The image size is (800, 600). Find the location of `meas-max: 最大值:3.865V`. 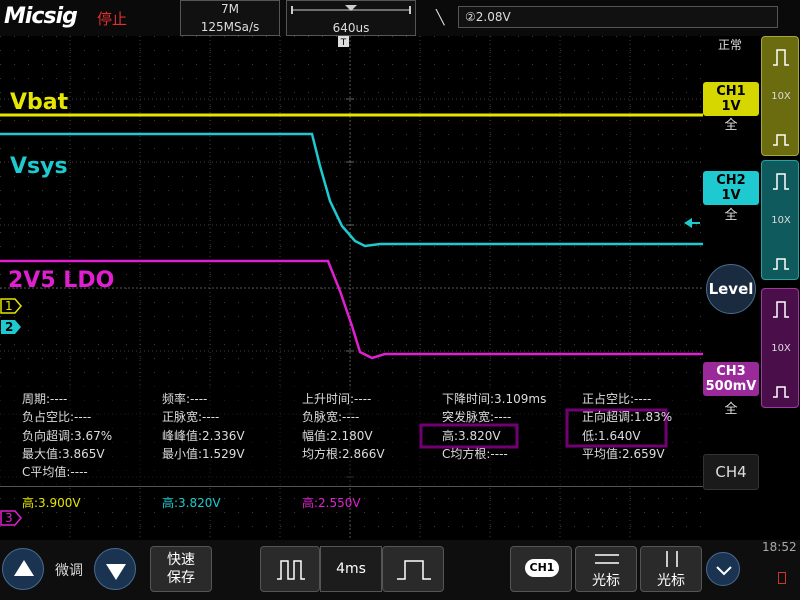

meas-max: 最大值:3.865V is located at coordinates (63, 454).